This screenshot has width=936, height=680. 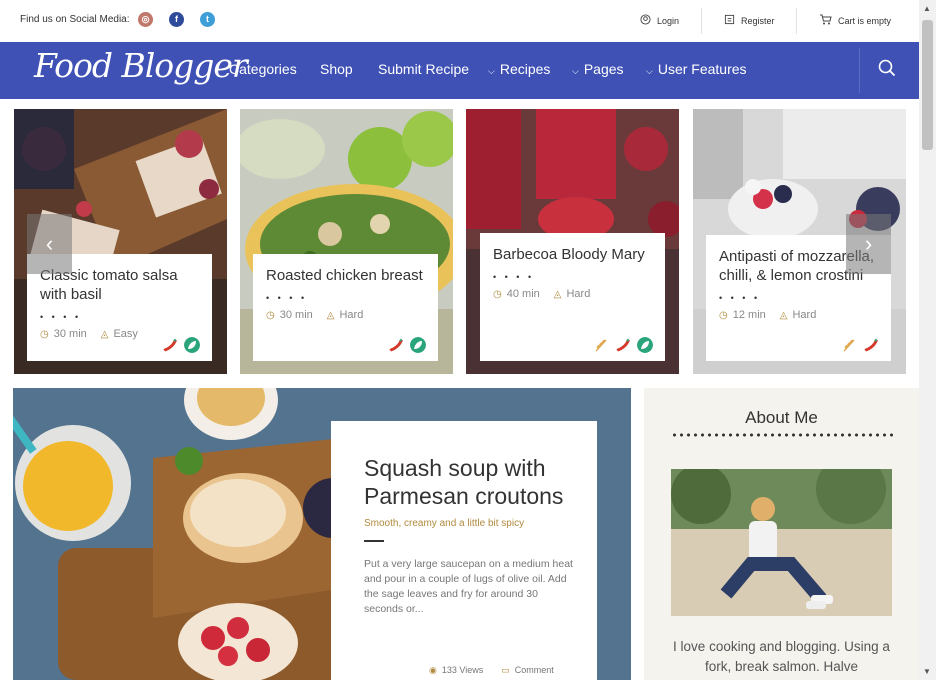 I want to click on nav-shop: Shop, so click(x=336, y=69).